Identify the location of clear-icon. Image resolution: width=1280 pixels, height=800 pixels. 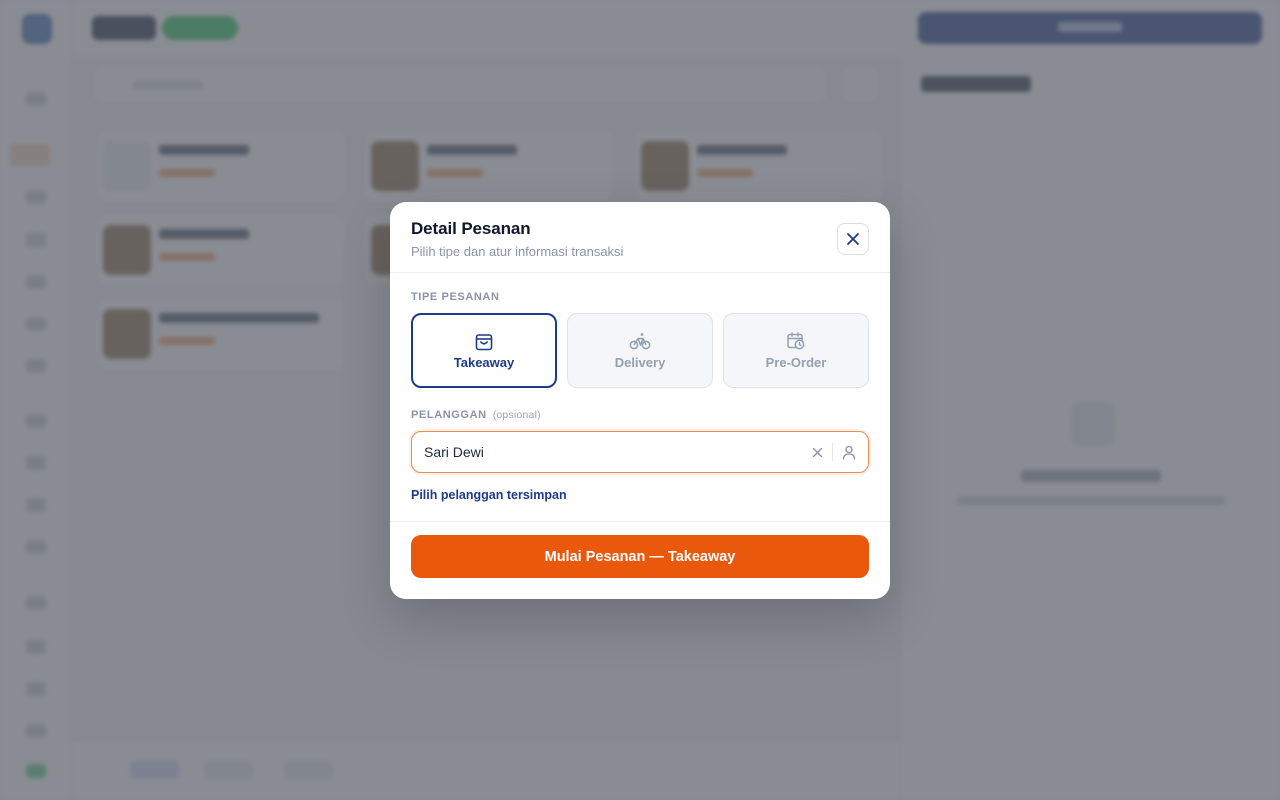
(817, 452).